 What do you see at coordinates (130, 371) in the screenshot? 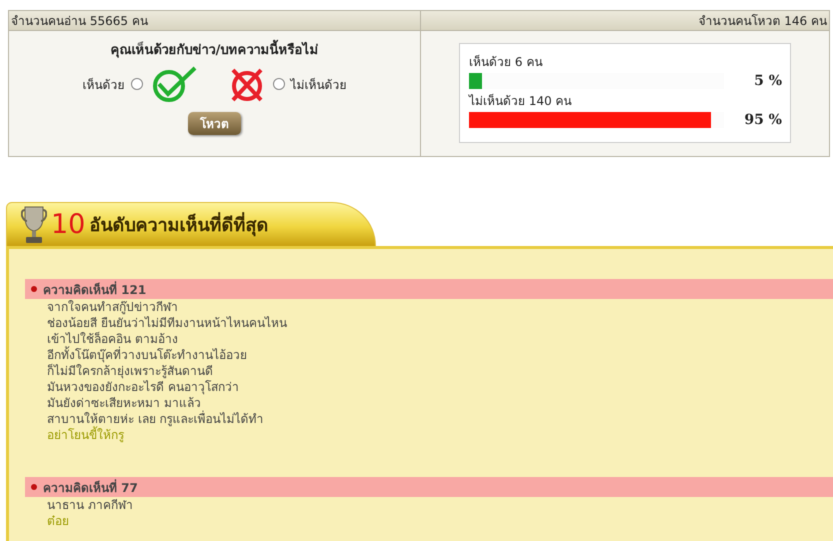
I see `comment-text: ก็ไม่มีใครกล้ายุ่งเพราะรู้สันดานดี` at bounding box center [130, 371].